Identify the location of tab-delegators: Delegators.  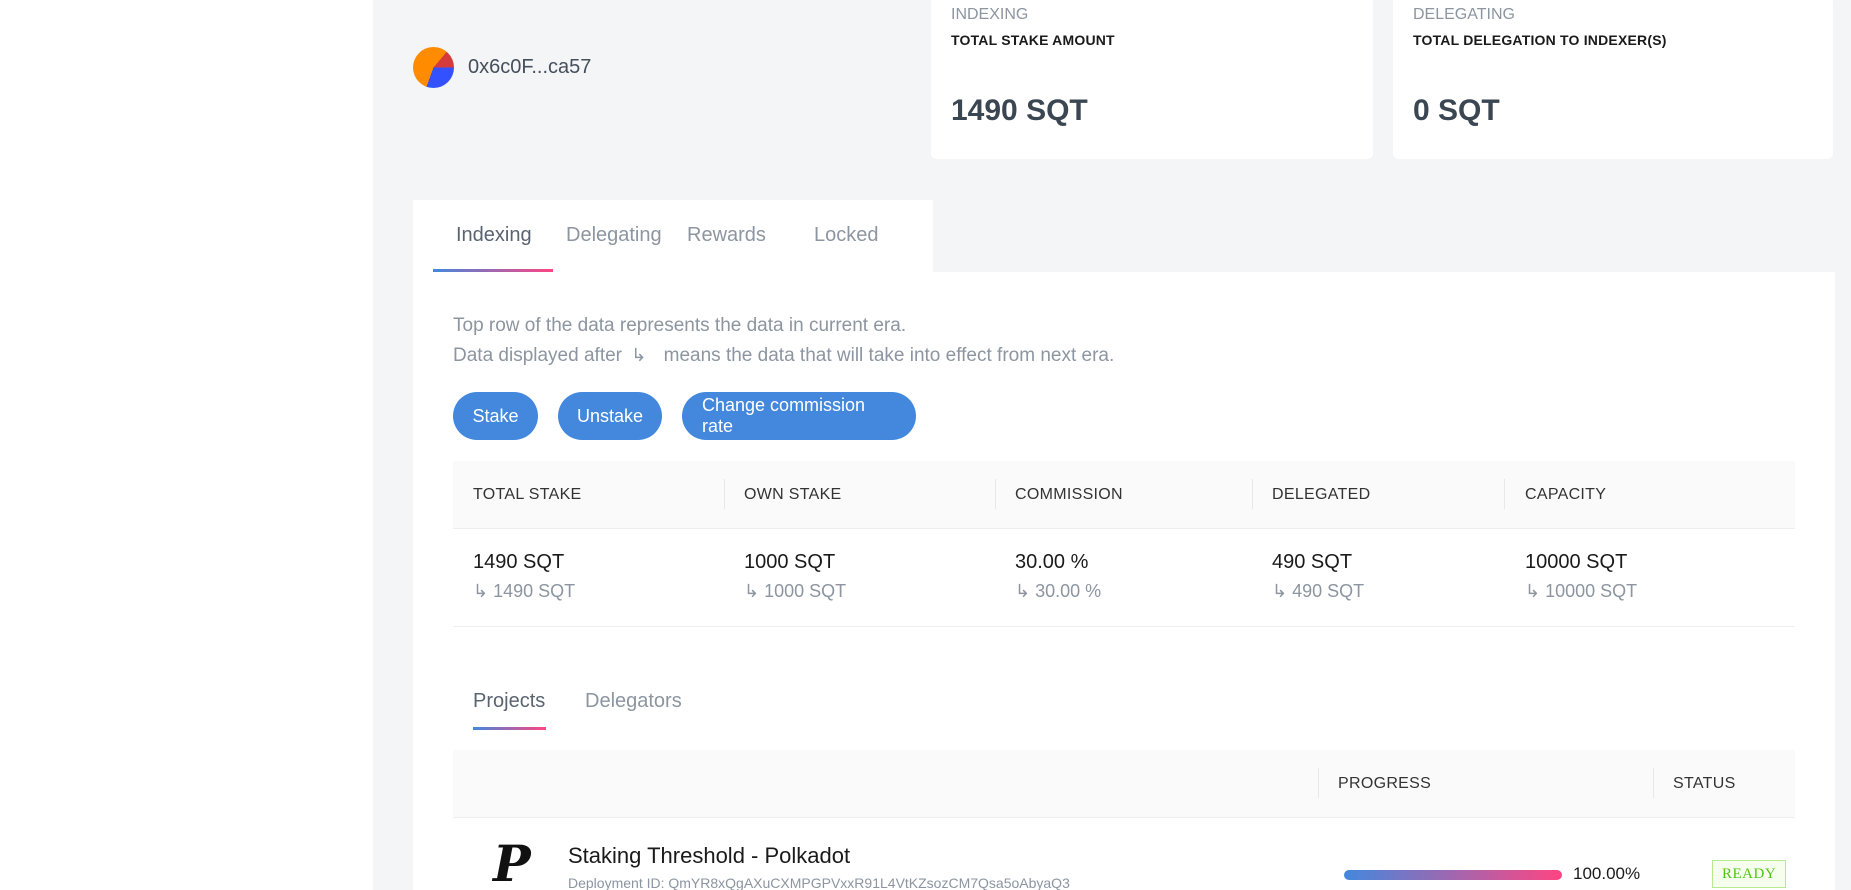
(633, 701).